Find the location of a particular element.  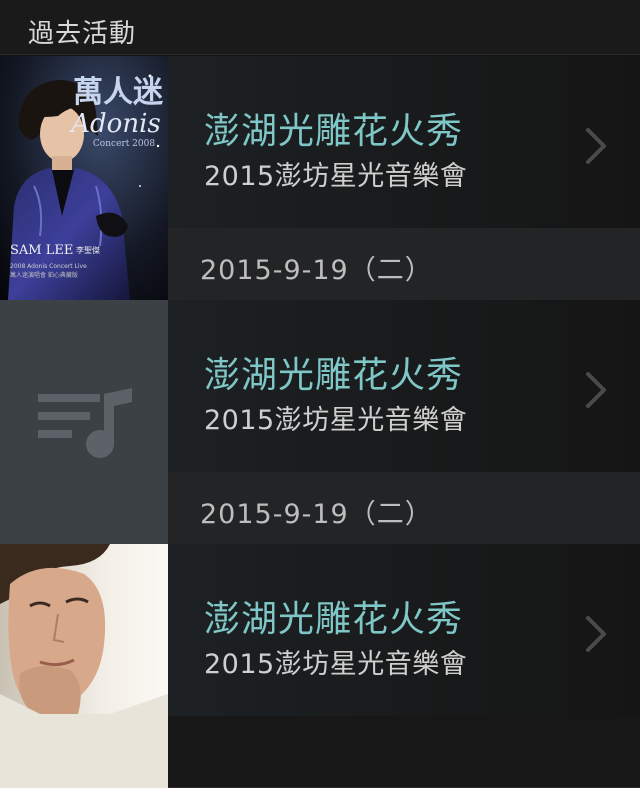

svg-text: Adonis is located at coordinates (114, 124).